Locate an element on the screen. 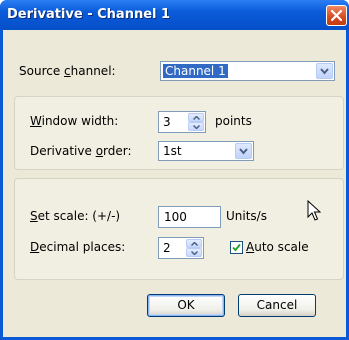 This screenshot has width=349, height=340. decimal-places-increment is located at coordinates (194, 243).